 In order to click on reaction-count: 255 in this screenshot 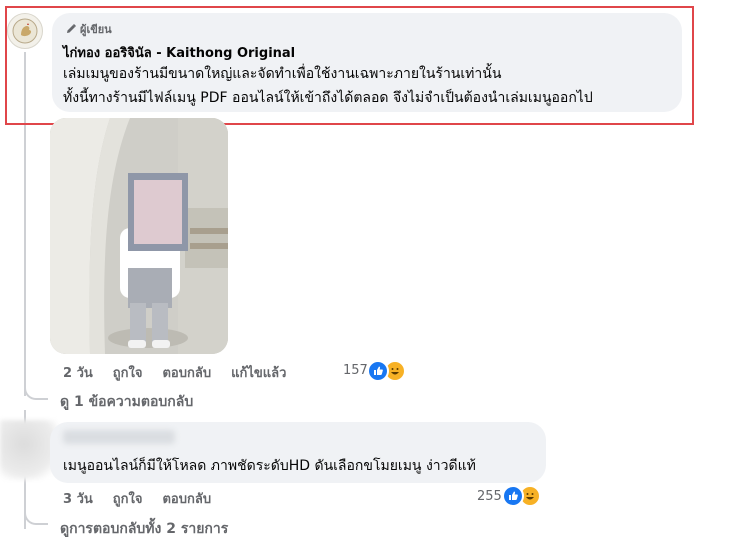, I will do `click(489, 496)`.